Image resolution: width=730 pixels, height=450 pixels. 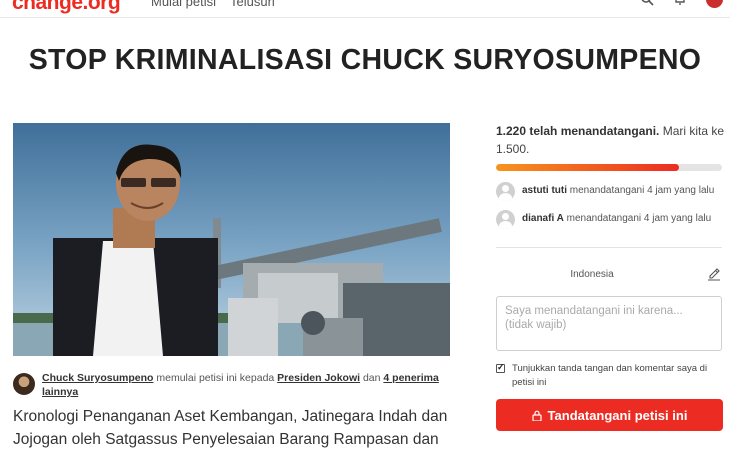 I want to click on signer-name: astuti tuti, so click(x=544, y=190).